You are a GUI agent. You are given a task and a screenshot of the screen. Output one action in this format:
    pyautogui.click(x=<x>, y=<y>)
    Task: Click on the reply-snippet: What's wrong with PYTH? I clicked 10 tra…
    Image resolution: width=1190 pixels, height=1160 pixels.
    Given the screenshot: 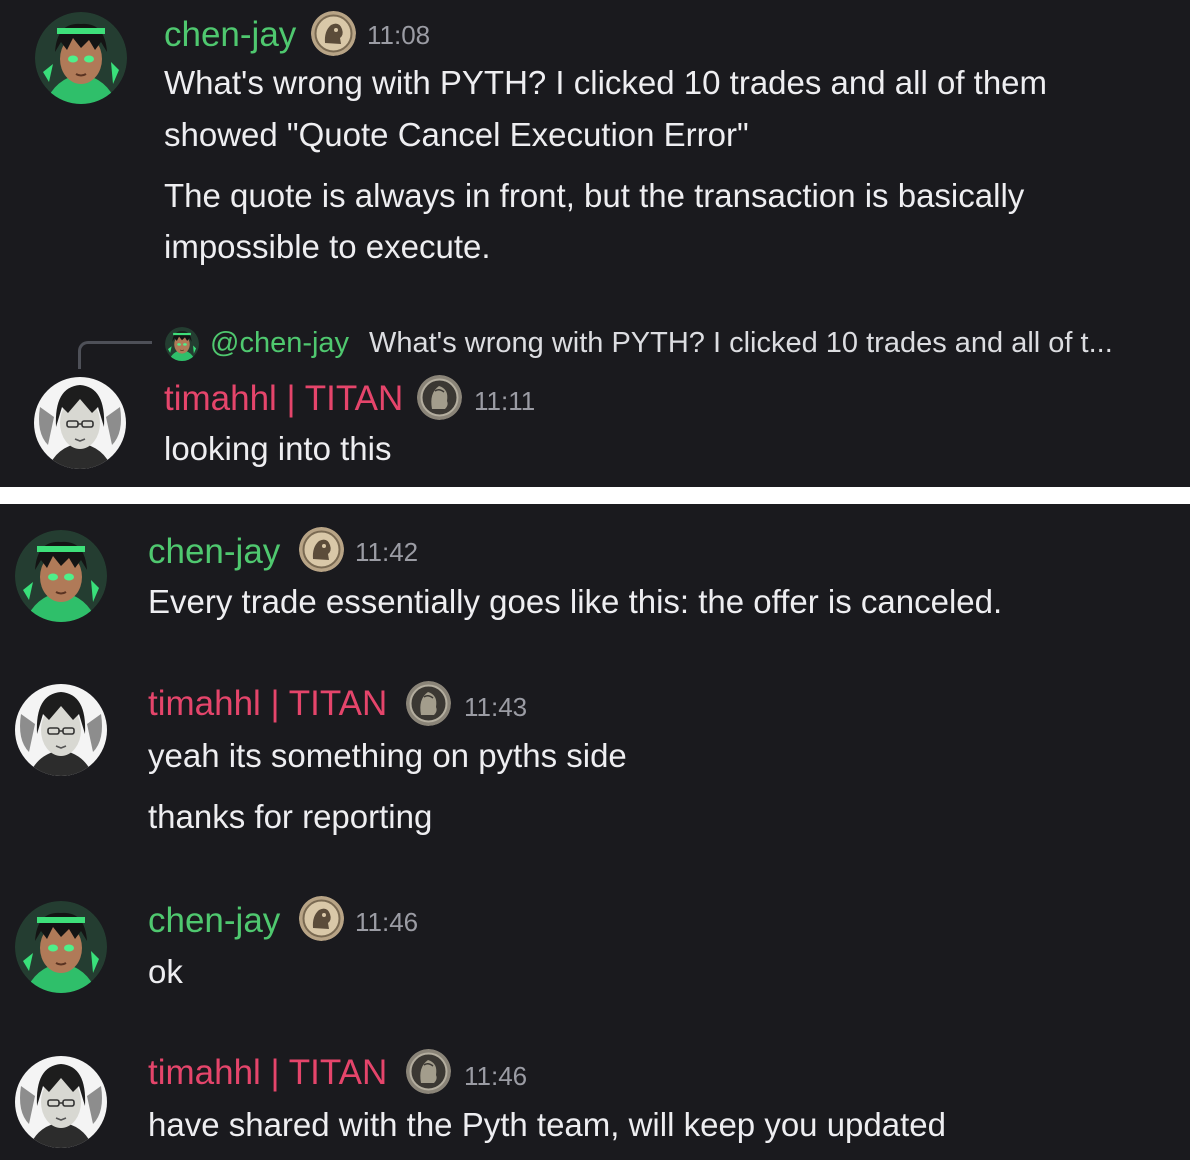 What is the action you would take?
    pyautogui.click(x=741, y=343)
    